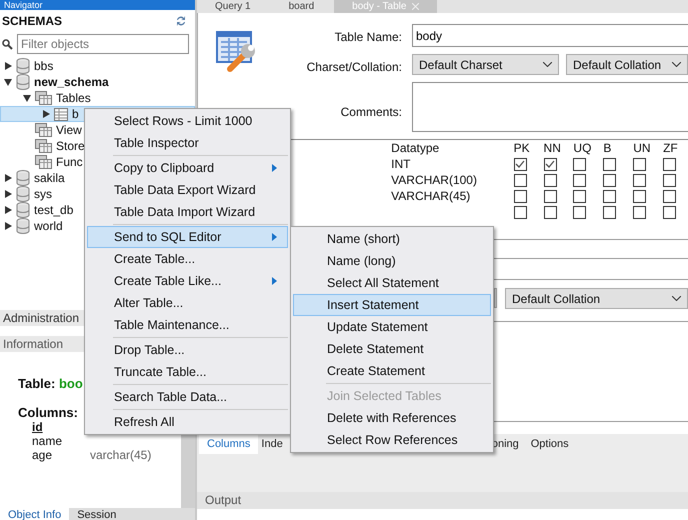 This screenshot has height=520, width=688. Describe the element at coordinates (223, 500) in the screenshot. I see `panel-title: Output` at that location.